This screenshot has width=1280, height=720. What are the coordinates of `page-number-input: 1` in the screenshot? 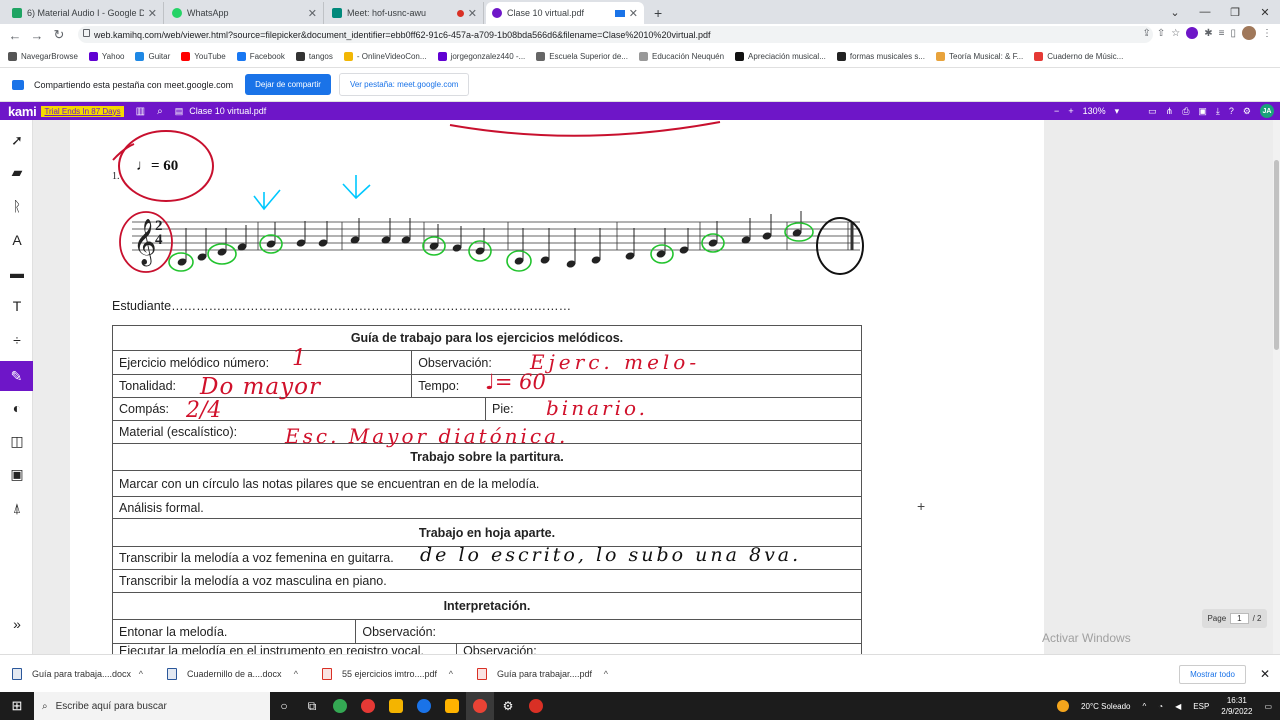 It's located at (1239, 618).